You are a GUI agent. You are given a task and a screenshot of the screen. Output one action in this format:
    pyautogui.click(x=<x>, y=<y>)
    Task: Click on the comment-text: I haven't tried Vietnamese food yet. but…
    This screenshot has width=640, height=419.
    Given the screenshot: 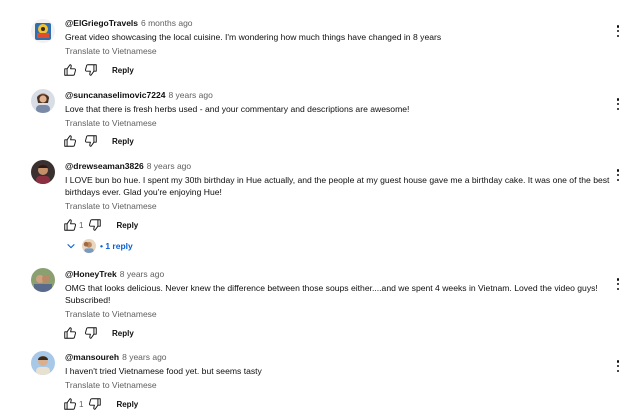 What is the action you would take?
    pyautogui.click(x=163, y=371)
    